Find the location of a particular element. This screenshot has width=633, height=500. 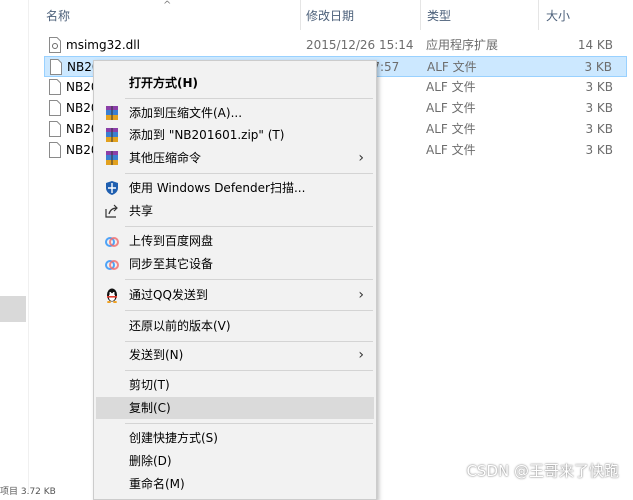

dll-file-icon is located at coordinates (55, 45).